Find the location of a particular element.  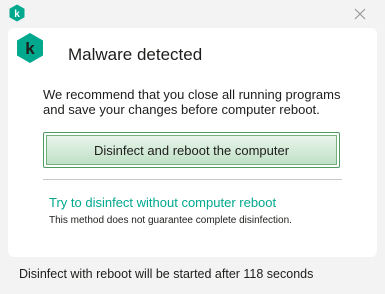

disinfect-and-reboot-button: Disinfect and reboot the computer is located at coordinates (191, 150).